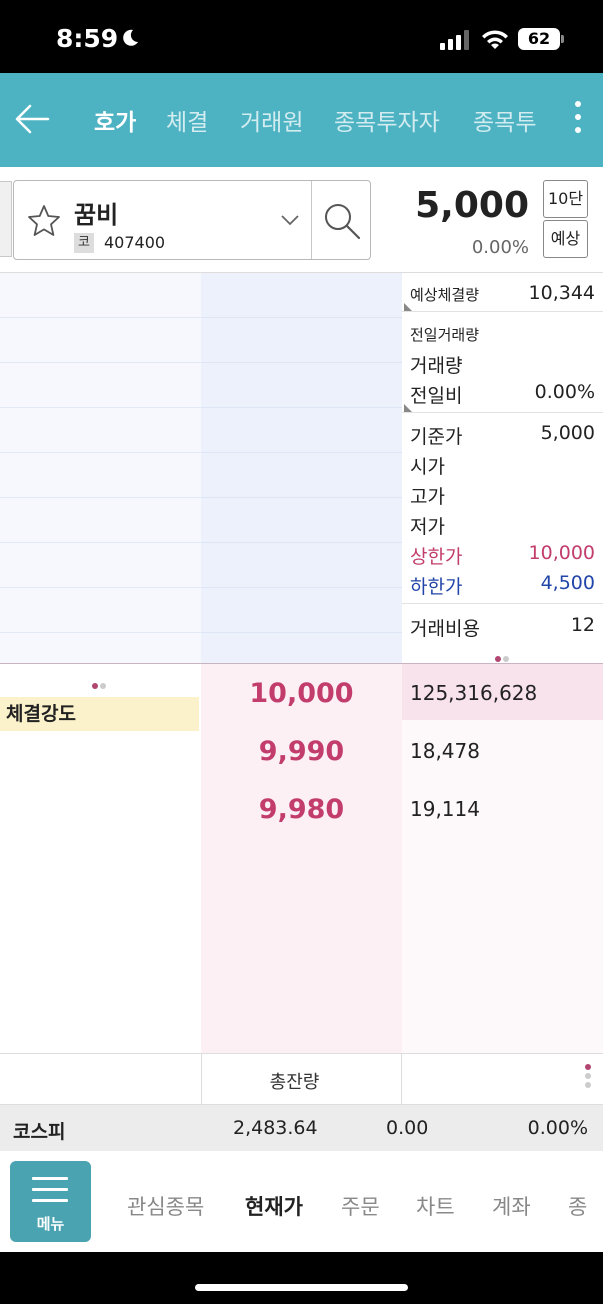 This screenshot has height=1304, width=603. Describe the element at coordinates (436, 437) in the screenshot. I see `base-price-label: 기준가` at that location.